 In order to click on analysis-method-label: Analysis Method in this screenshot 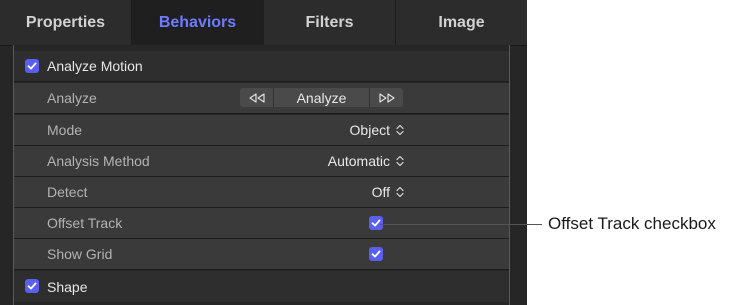, I will do `click(98, 161)`.